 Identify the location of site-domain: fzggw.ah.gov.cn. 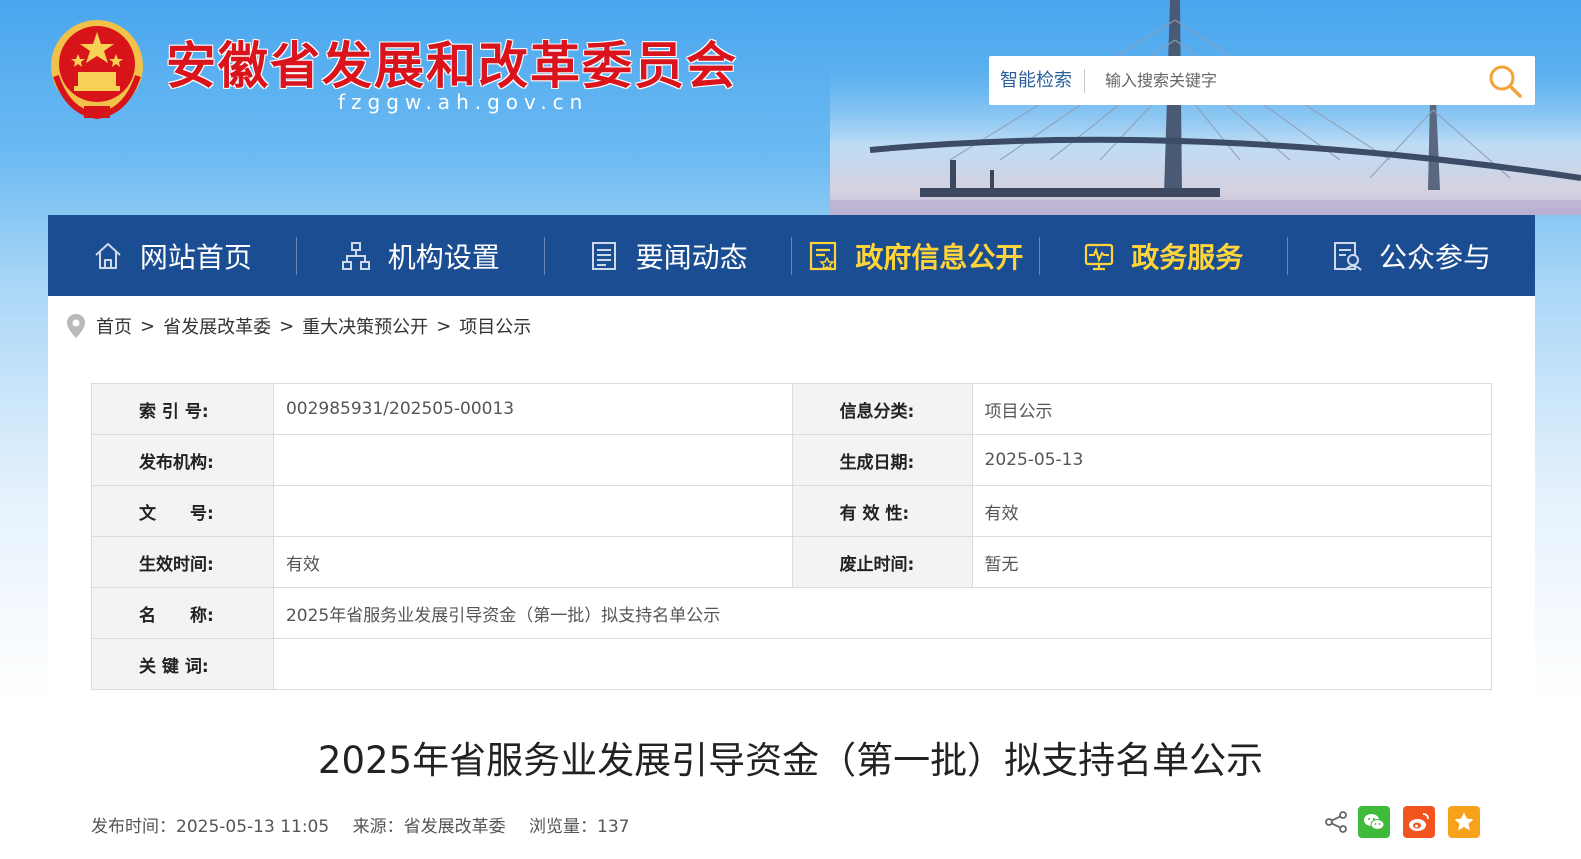
(463, 102).